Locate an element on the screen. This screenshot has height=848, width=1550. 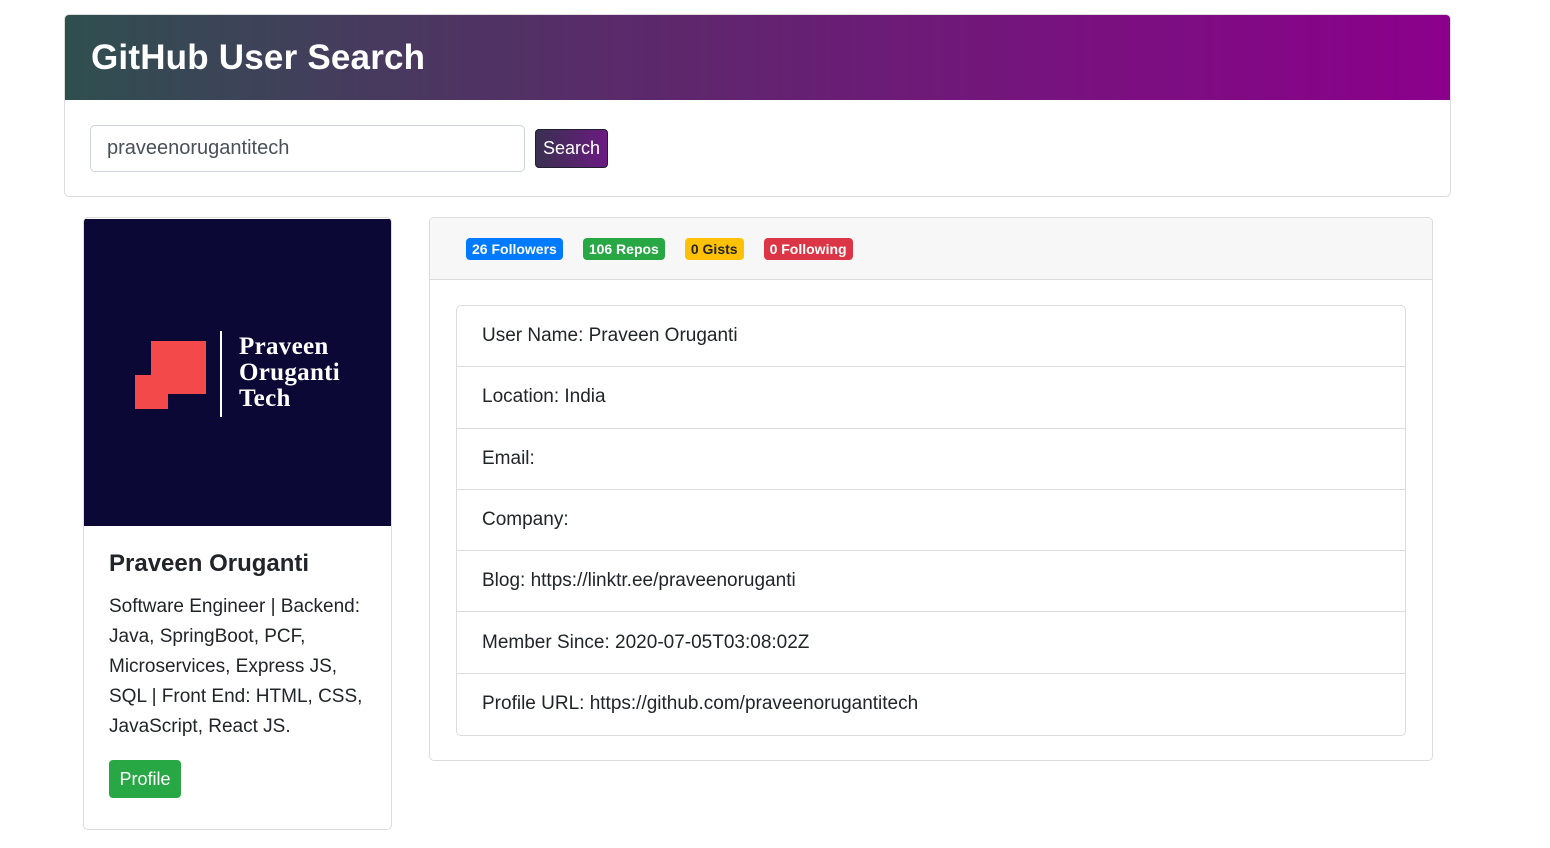
detail-company: Company: is located at coordinates (931, 521).